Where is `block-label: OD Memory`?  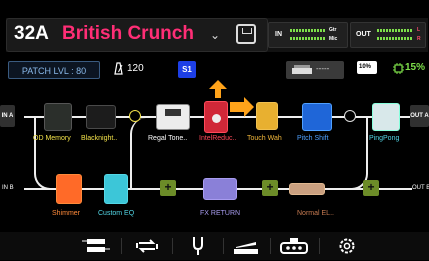
block-label: OD Memory is located at coordinates (52, 138).